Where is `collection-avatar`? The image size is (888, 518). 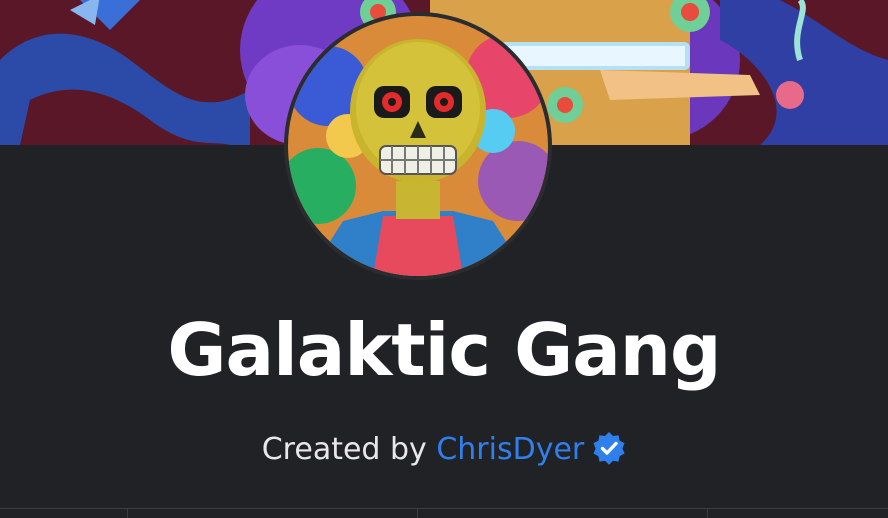 collection-avatar is located at coordinates (418, 146).